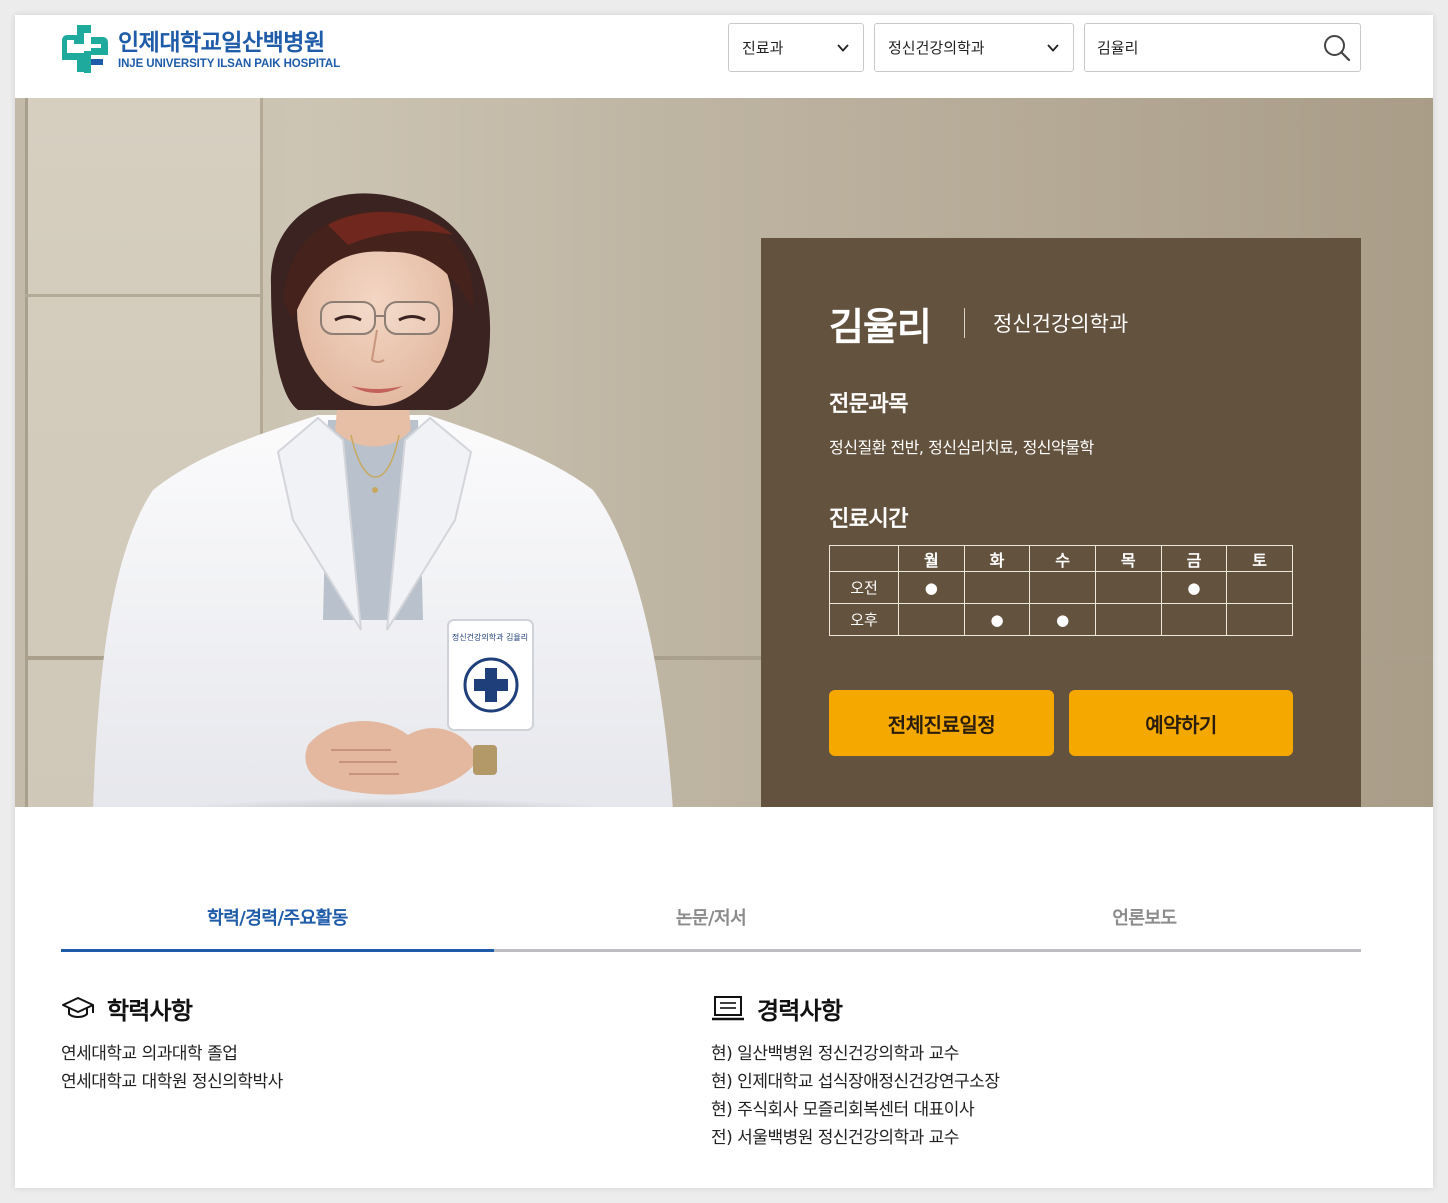  What do you see at coordinates (868, 519) in the screenshot?
I see `schedule-title: 진료시간` at bounding box center [868, 519].